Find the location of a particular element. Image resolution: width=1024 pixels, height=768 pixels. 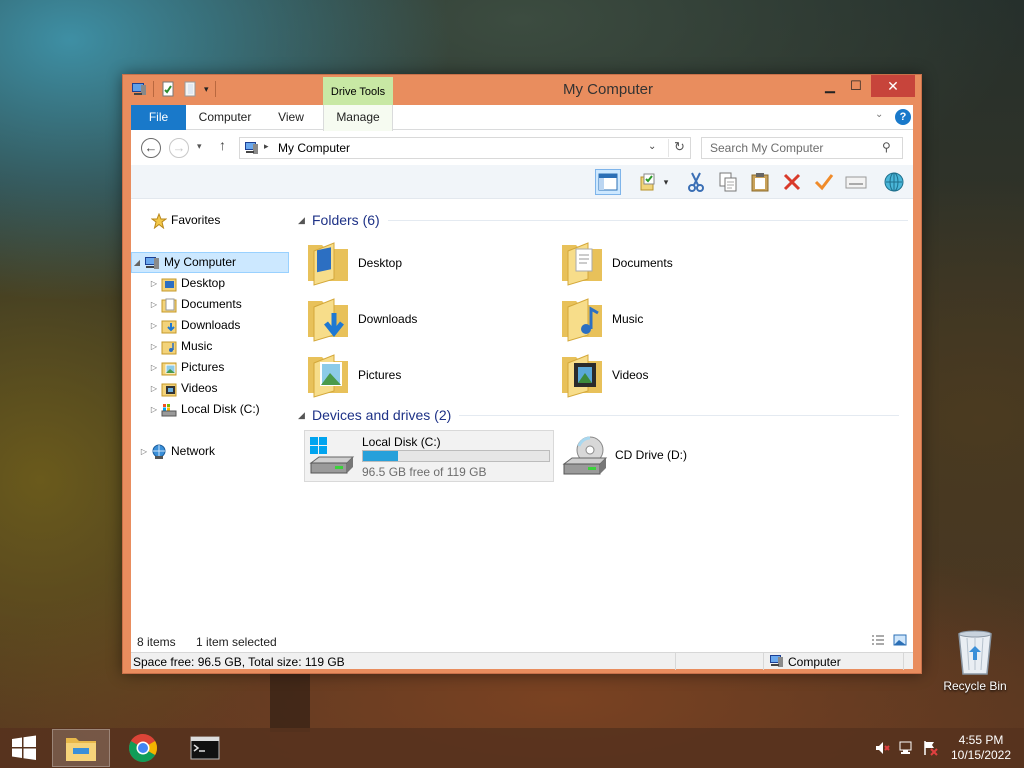

address-bar: ▸ My Computer ⌄ ↻ is located at coordinates (465, 148).